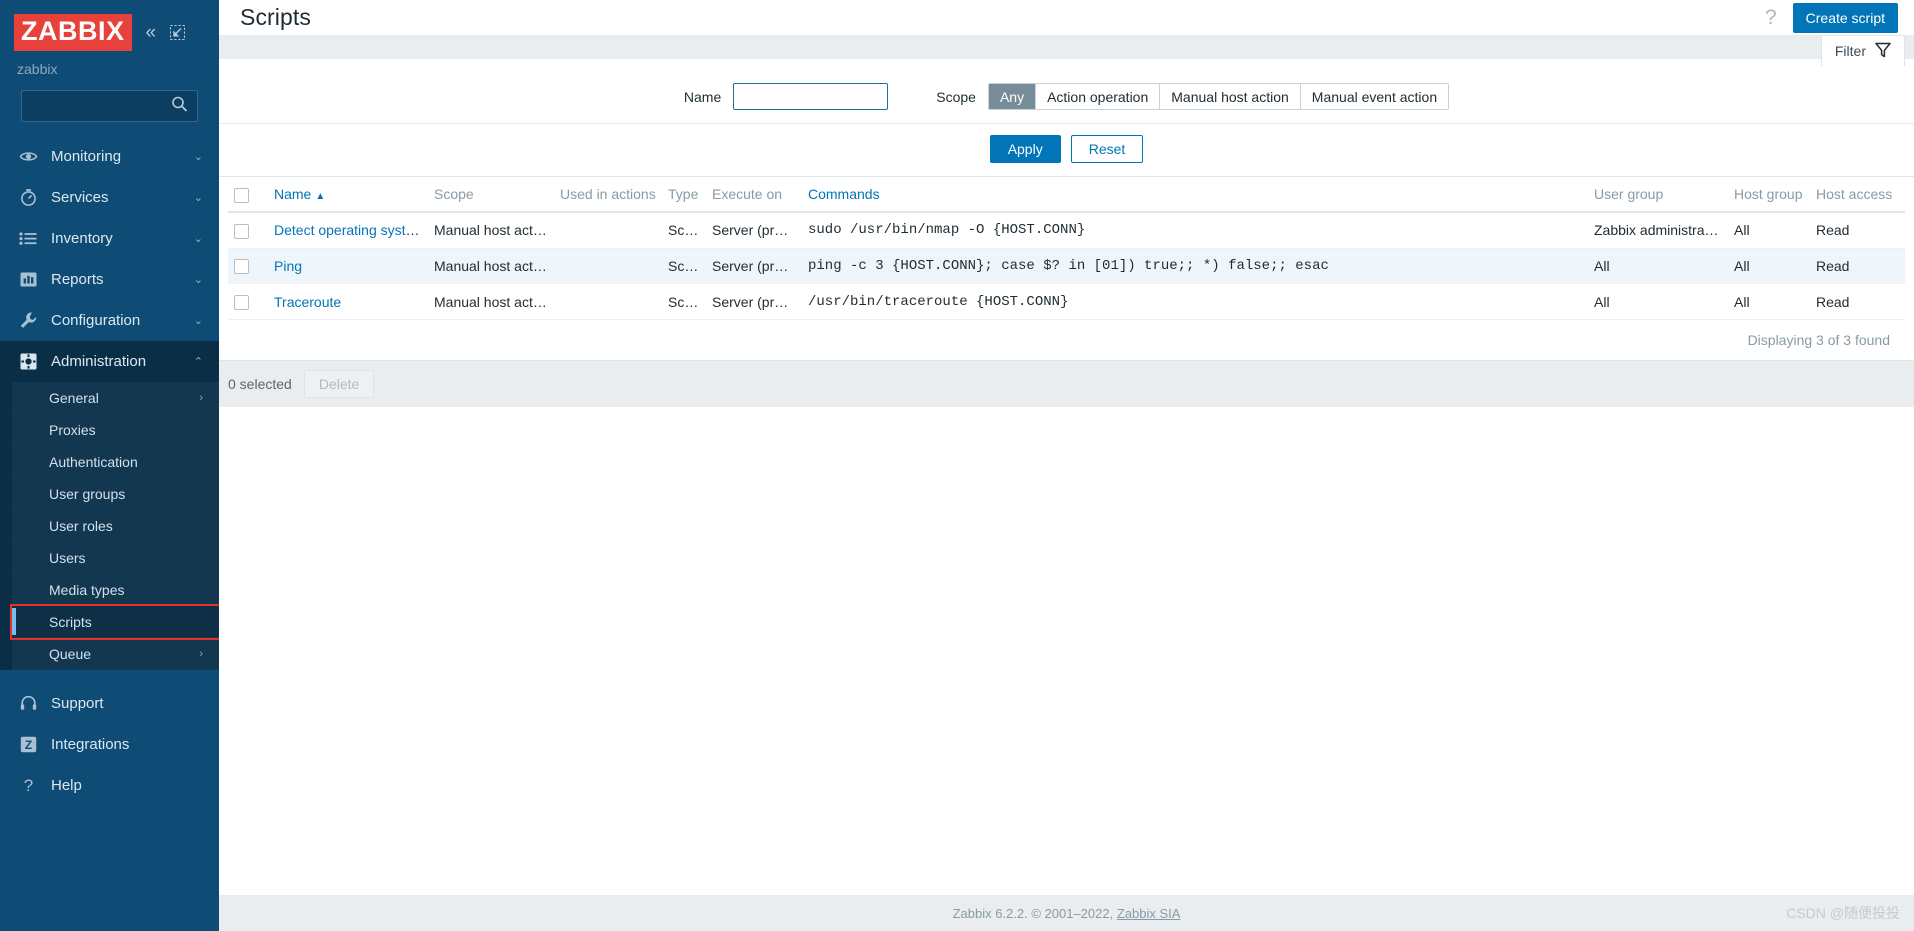 Image resolution: width=1914 pixels, height=931 pixels. What do you see at coordinates (198, 362) in the screenshot?
I see `chevron-up-icon: ⌃` at bounding box center [198, 362].